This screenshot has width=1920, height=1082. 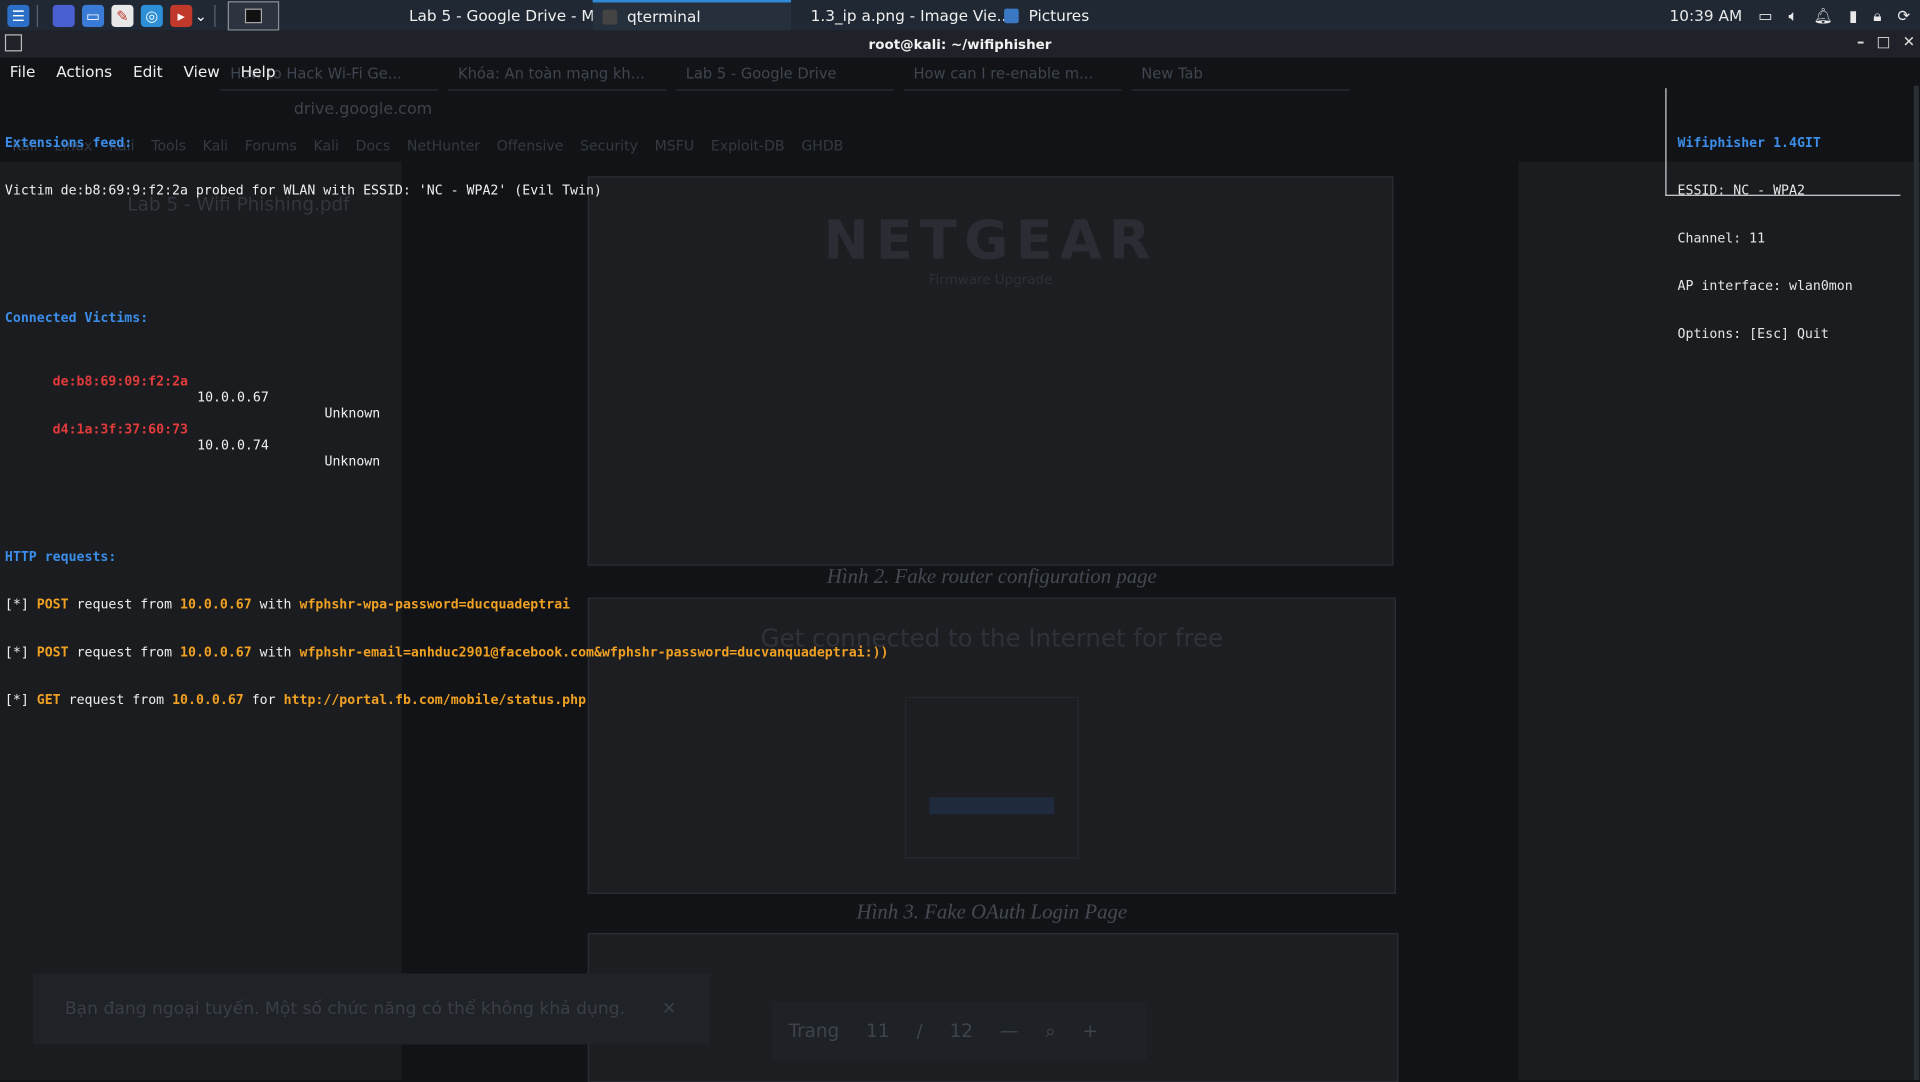 What do you see at coordinates (120, 381) in the screenshot?
I see `victim-mac: de:b8:69:09:f2:2a` at bounding box center [120, 381].